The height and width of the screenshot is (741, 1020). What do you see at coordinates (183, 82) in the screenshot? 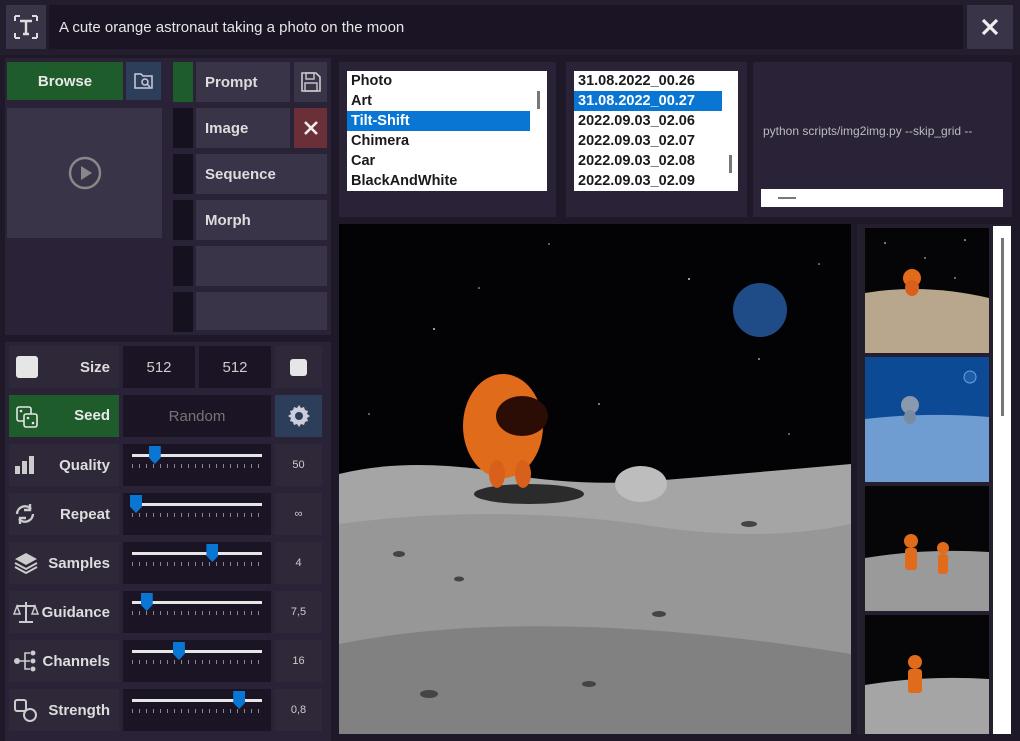
I see `prompt-mode-indicator` at bounding box center [183, 82].